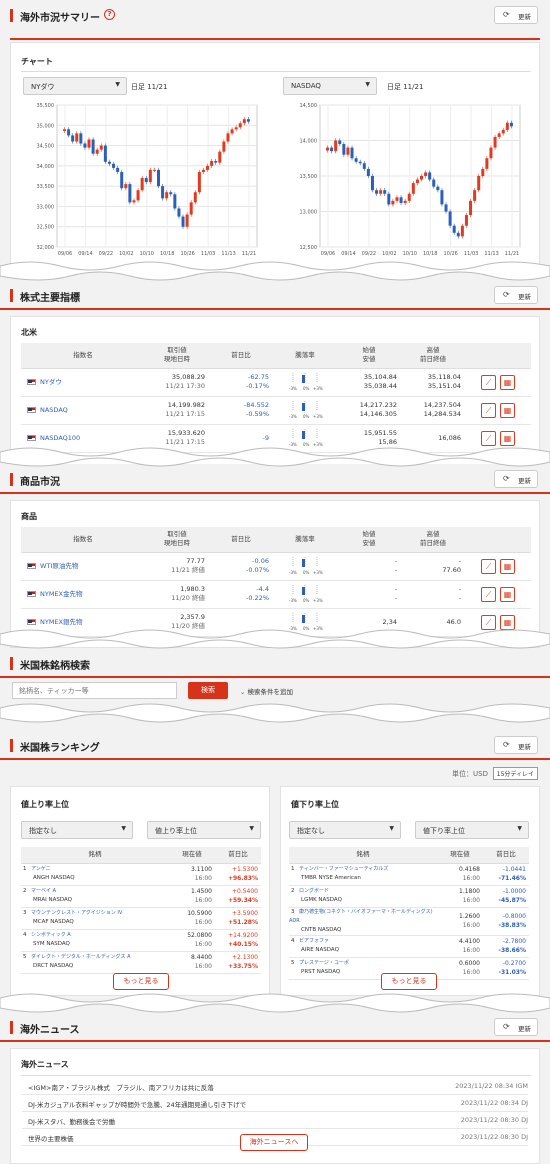 The width and height of the screenshot is (550, 1164). What do you see at coordinates (378, 414) in the screenshot?
I see `low-value: 14,146.305` at bounding box center [378, 414].